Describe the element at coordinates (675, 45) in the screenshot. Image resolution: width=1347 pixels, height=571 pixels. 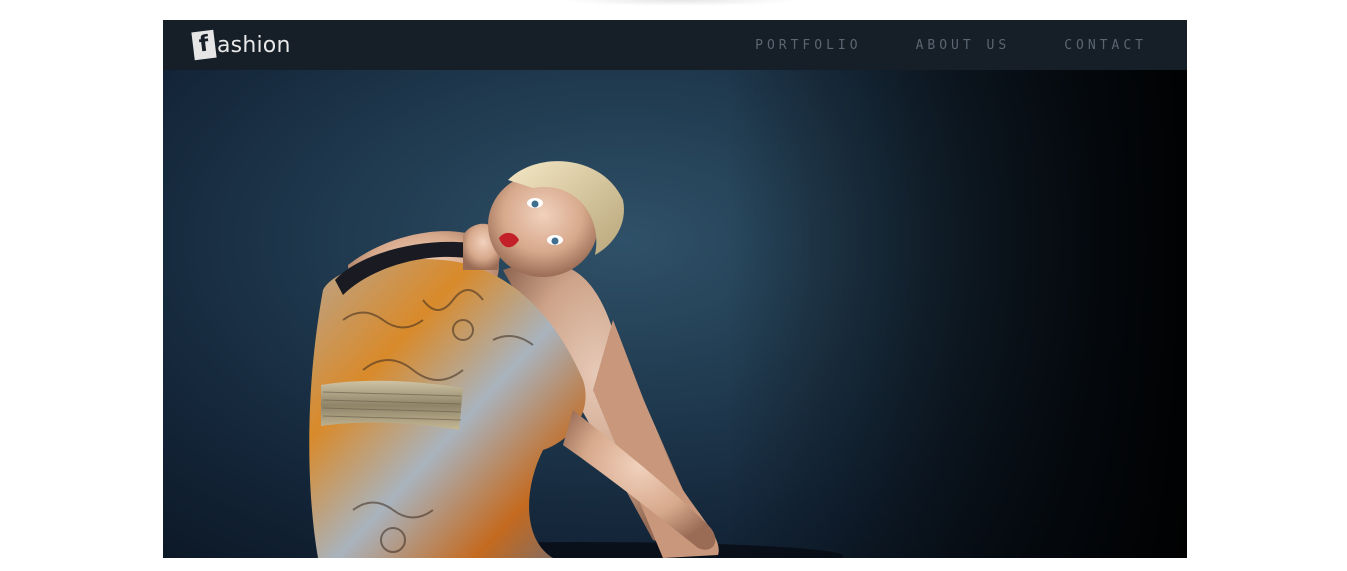
I see `navbar: f ashion PORTFOLIO ABOUT US CONTACT` at that location.